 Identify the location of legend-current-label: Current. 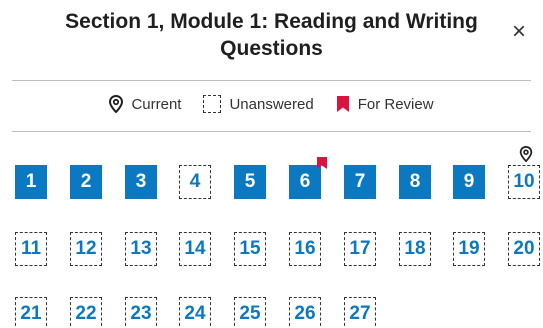
(156, 104).